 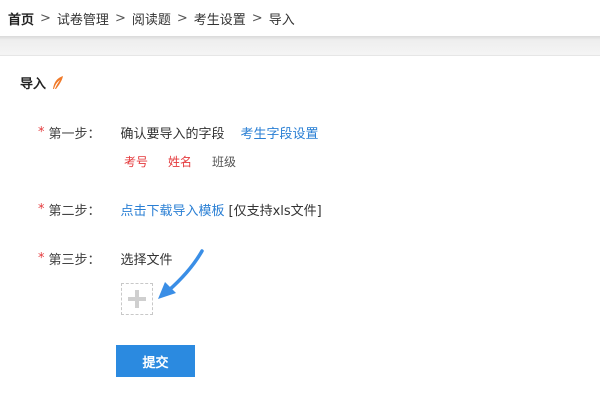 What do you see at coordinates (21, 18) in the screenshot?
I see `breadcrumb-home: 首页` at bounding box center [21, 18].